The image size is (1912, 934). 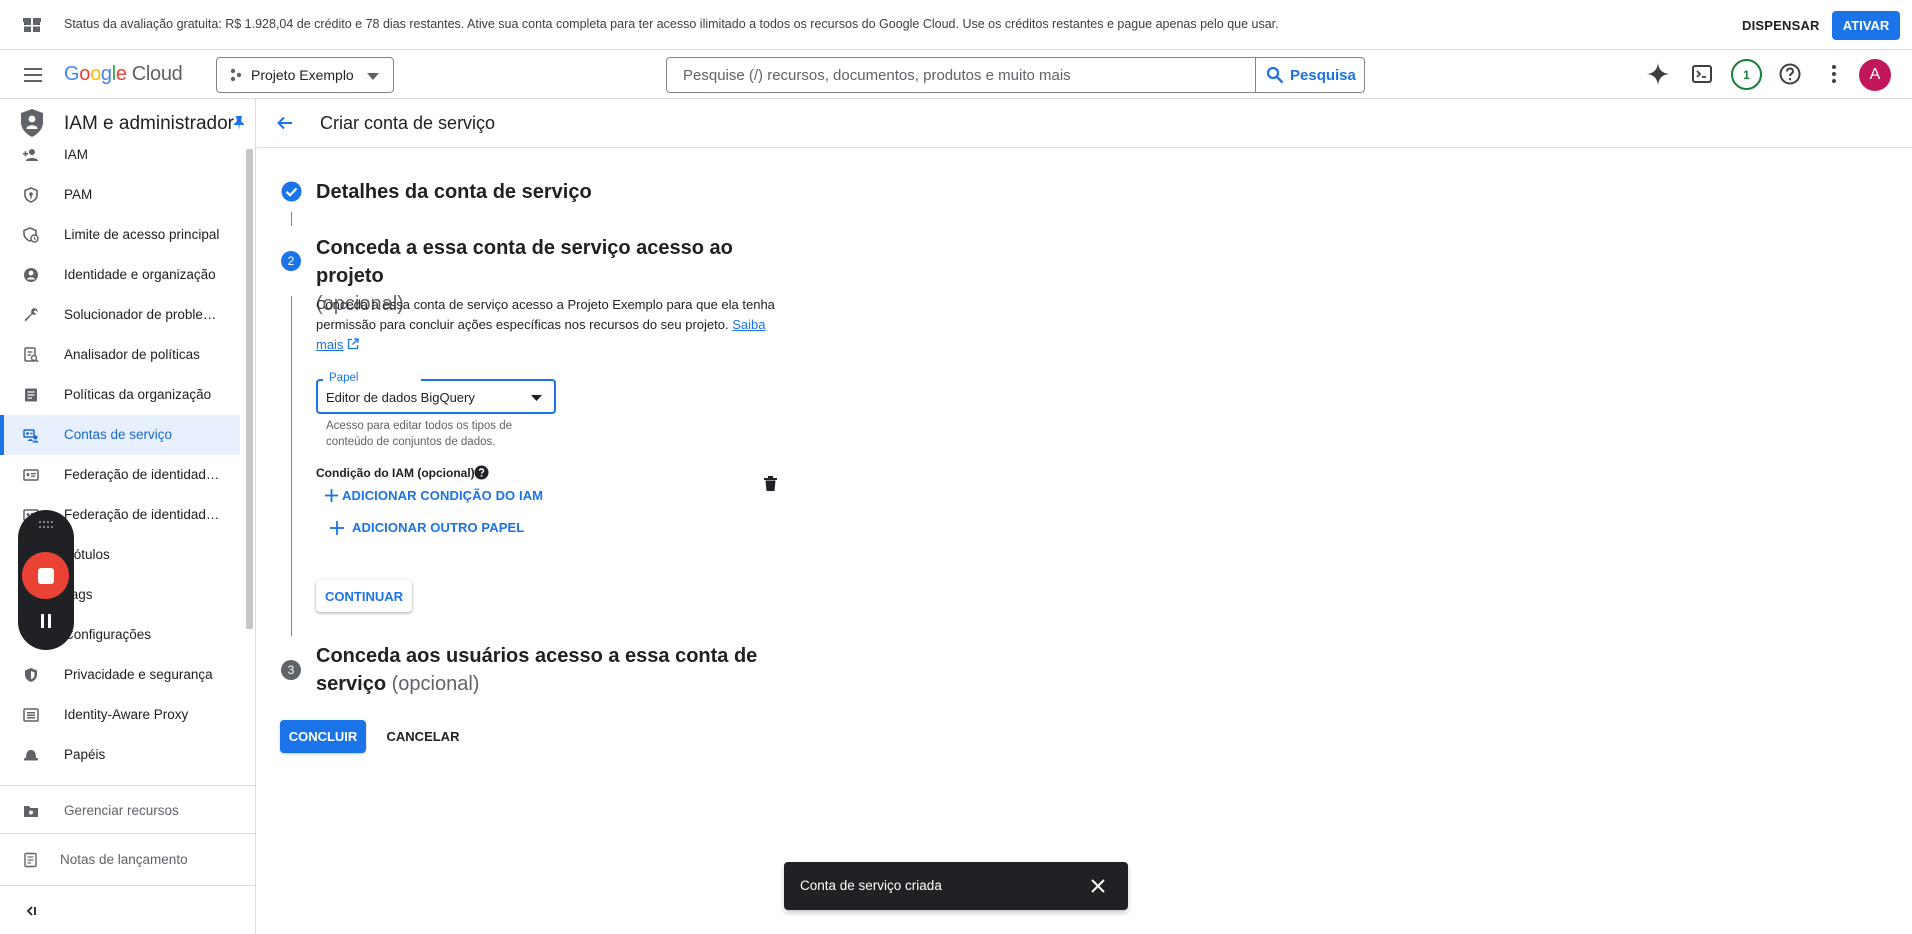 I want to click on hat-icon, so click(x=31, y=755).